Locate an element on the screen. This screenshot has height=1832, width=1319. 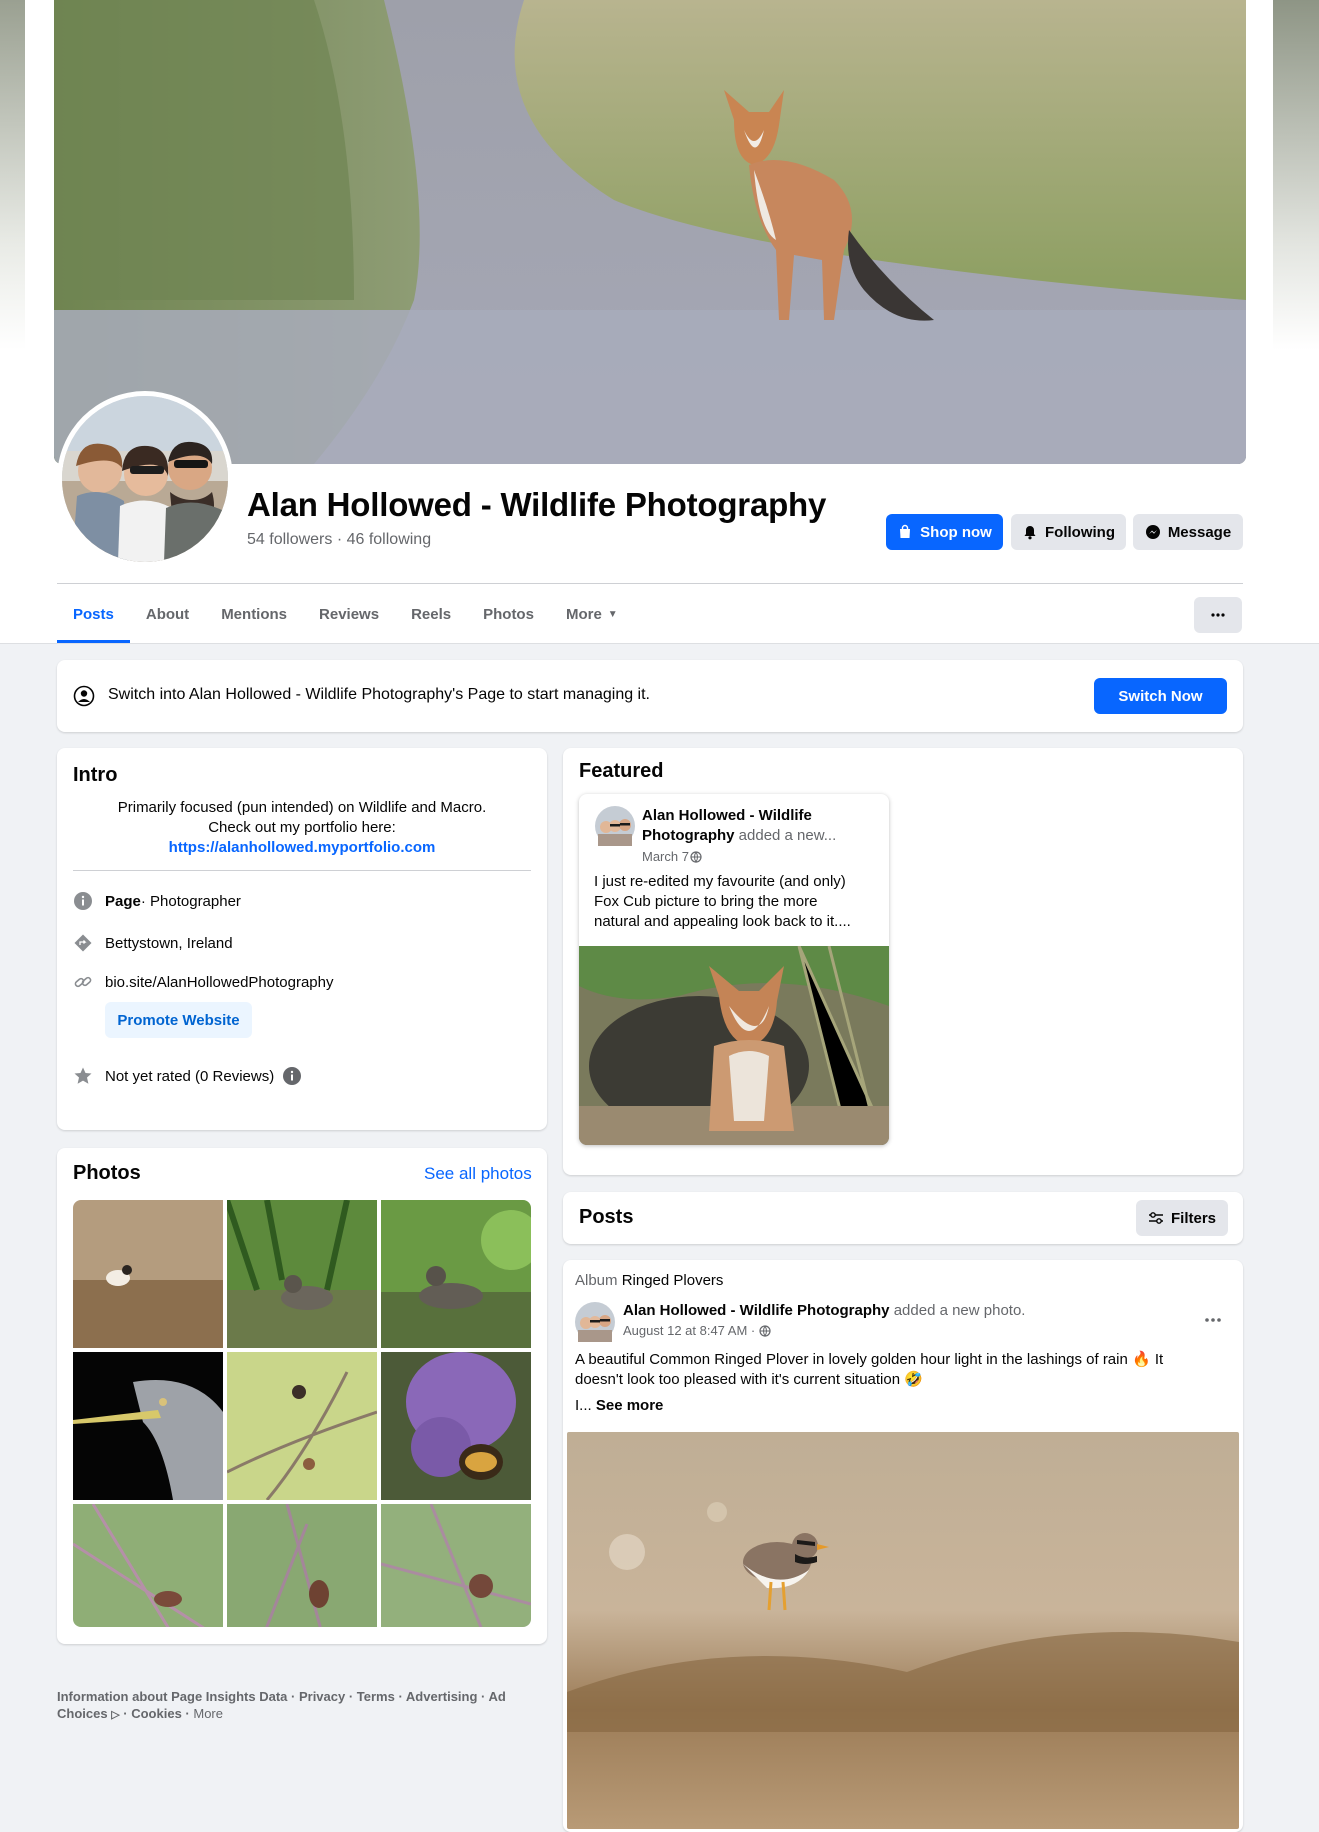
shopping-bag-icon is located at coordinates (905, 531).